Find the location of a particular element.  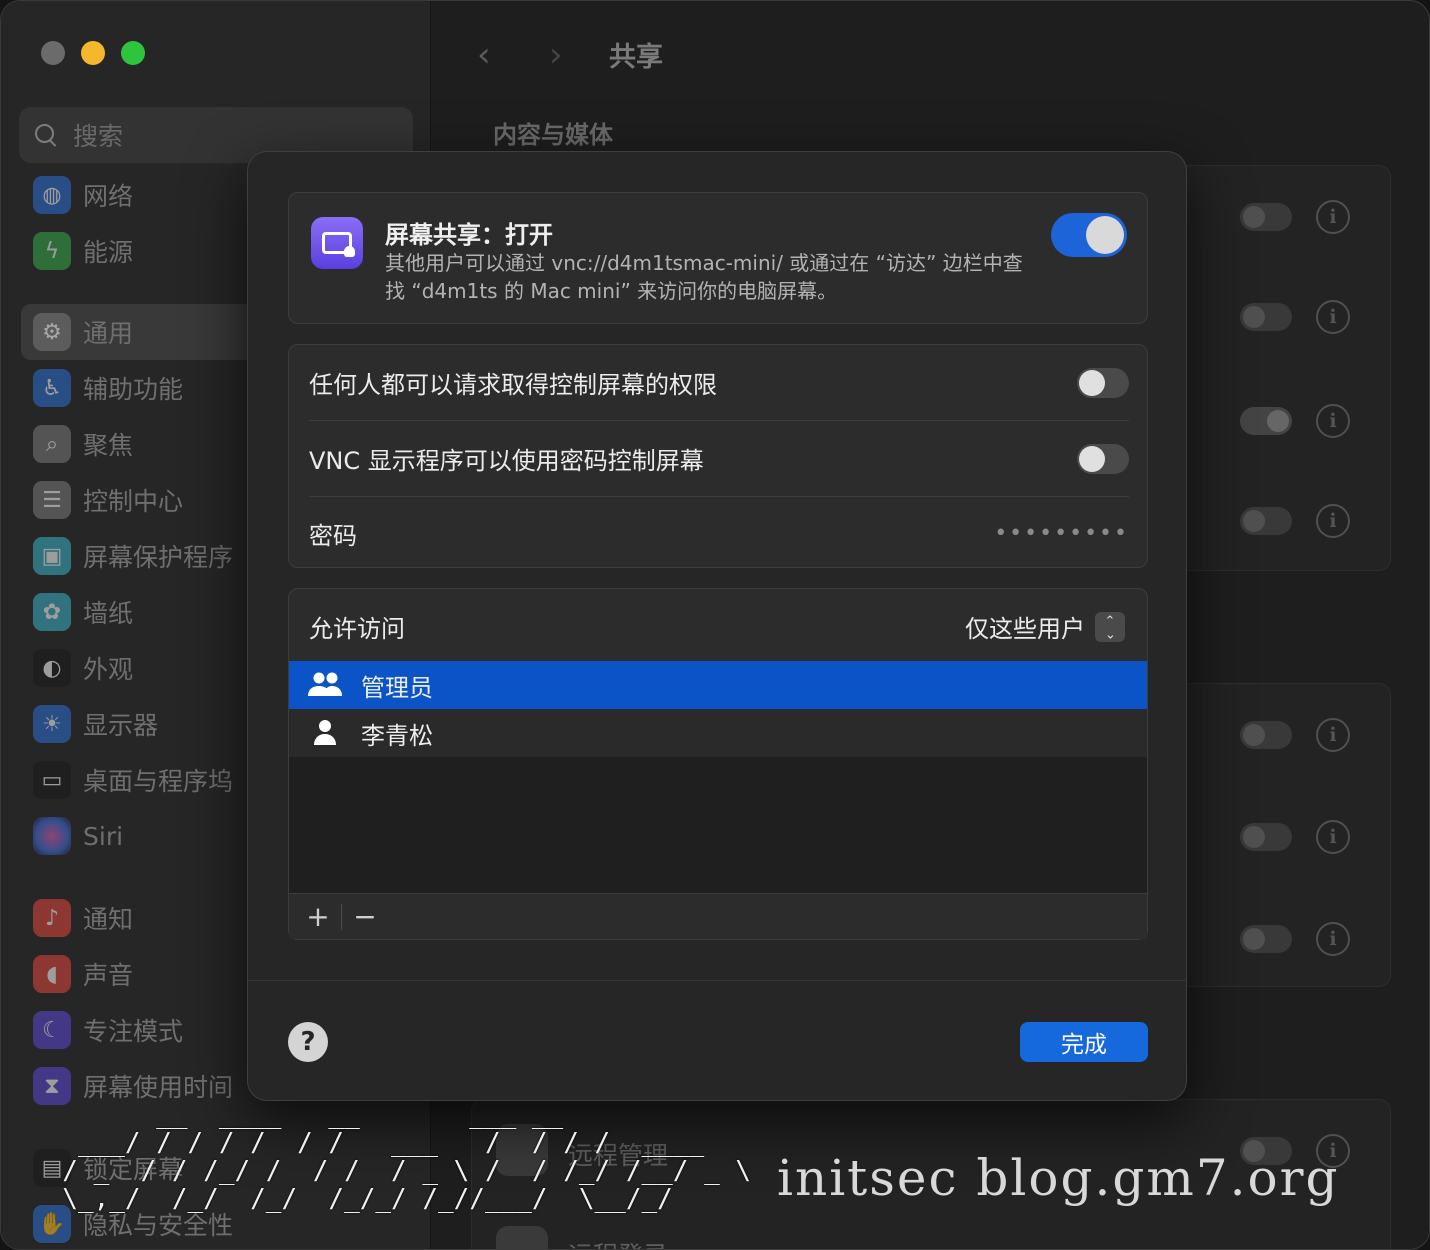

anyone-request-toggle is located at coordinates (1103, 382).